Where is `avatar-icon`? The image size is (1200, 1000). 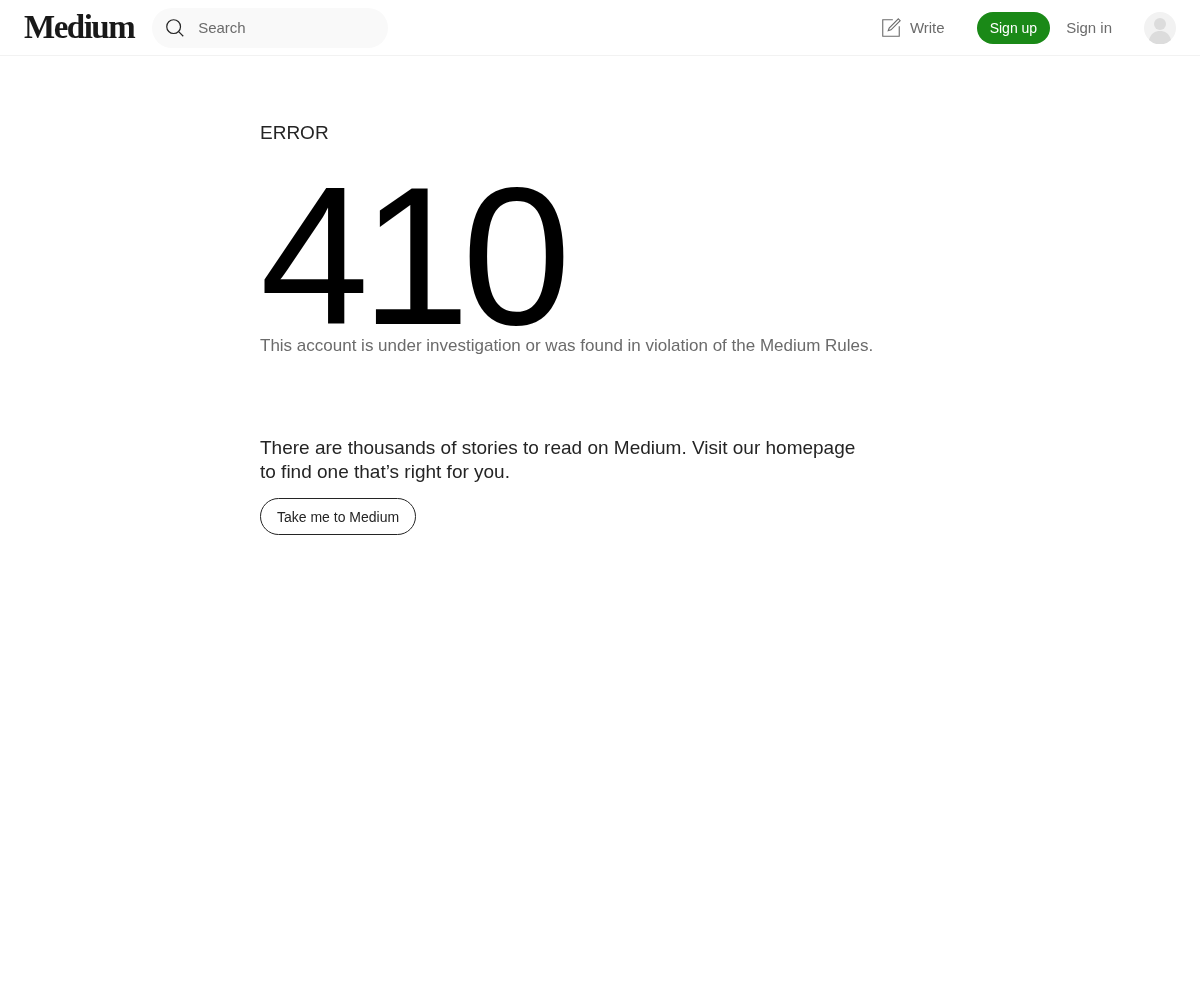
avatar-icon is located at coordinates (1160, 27).